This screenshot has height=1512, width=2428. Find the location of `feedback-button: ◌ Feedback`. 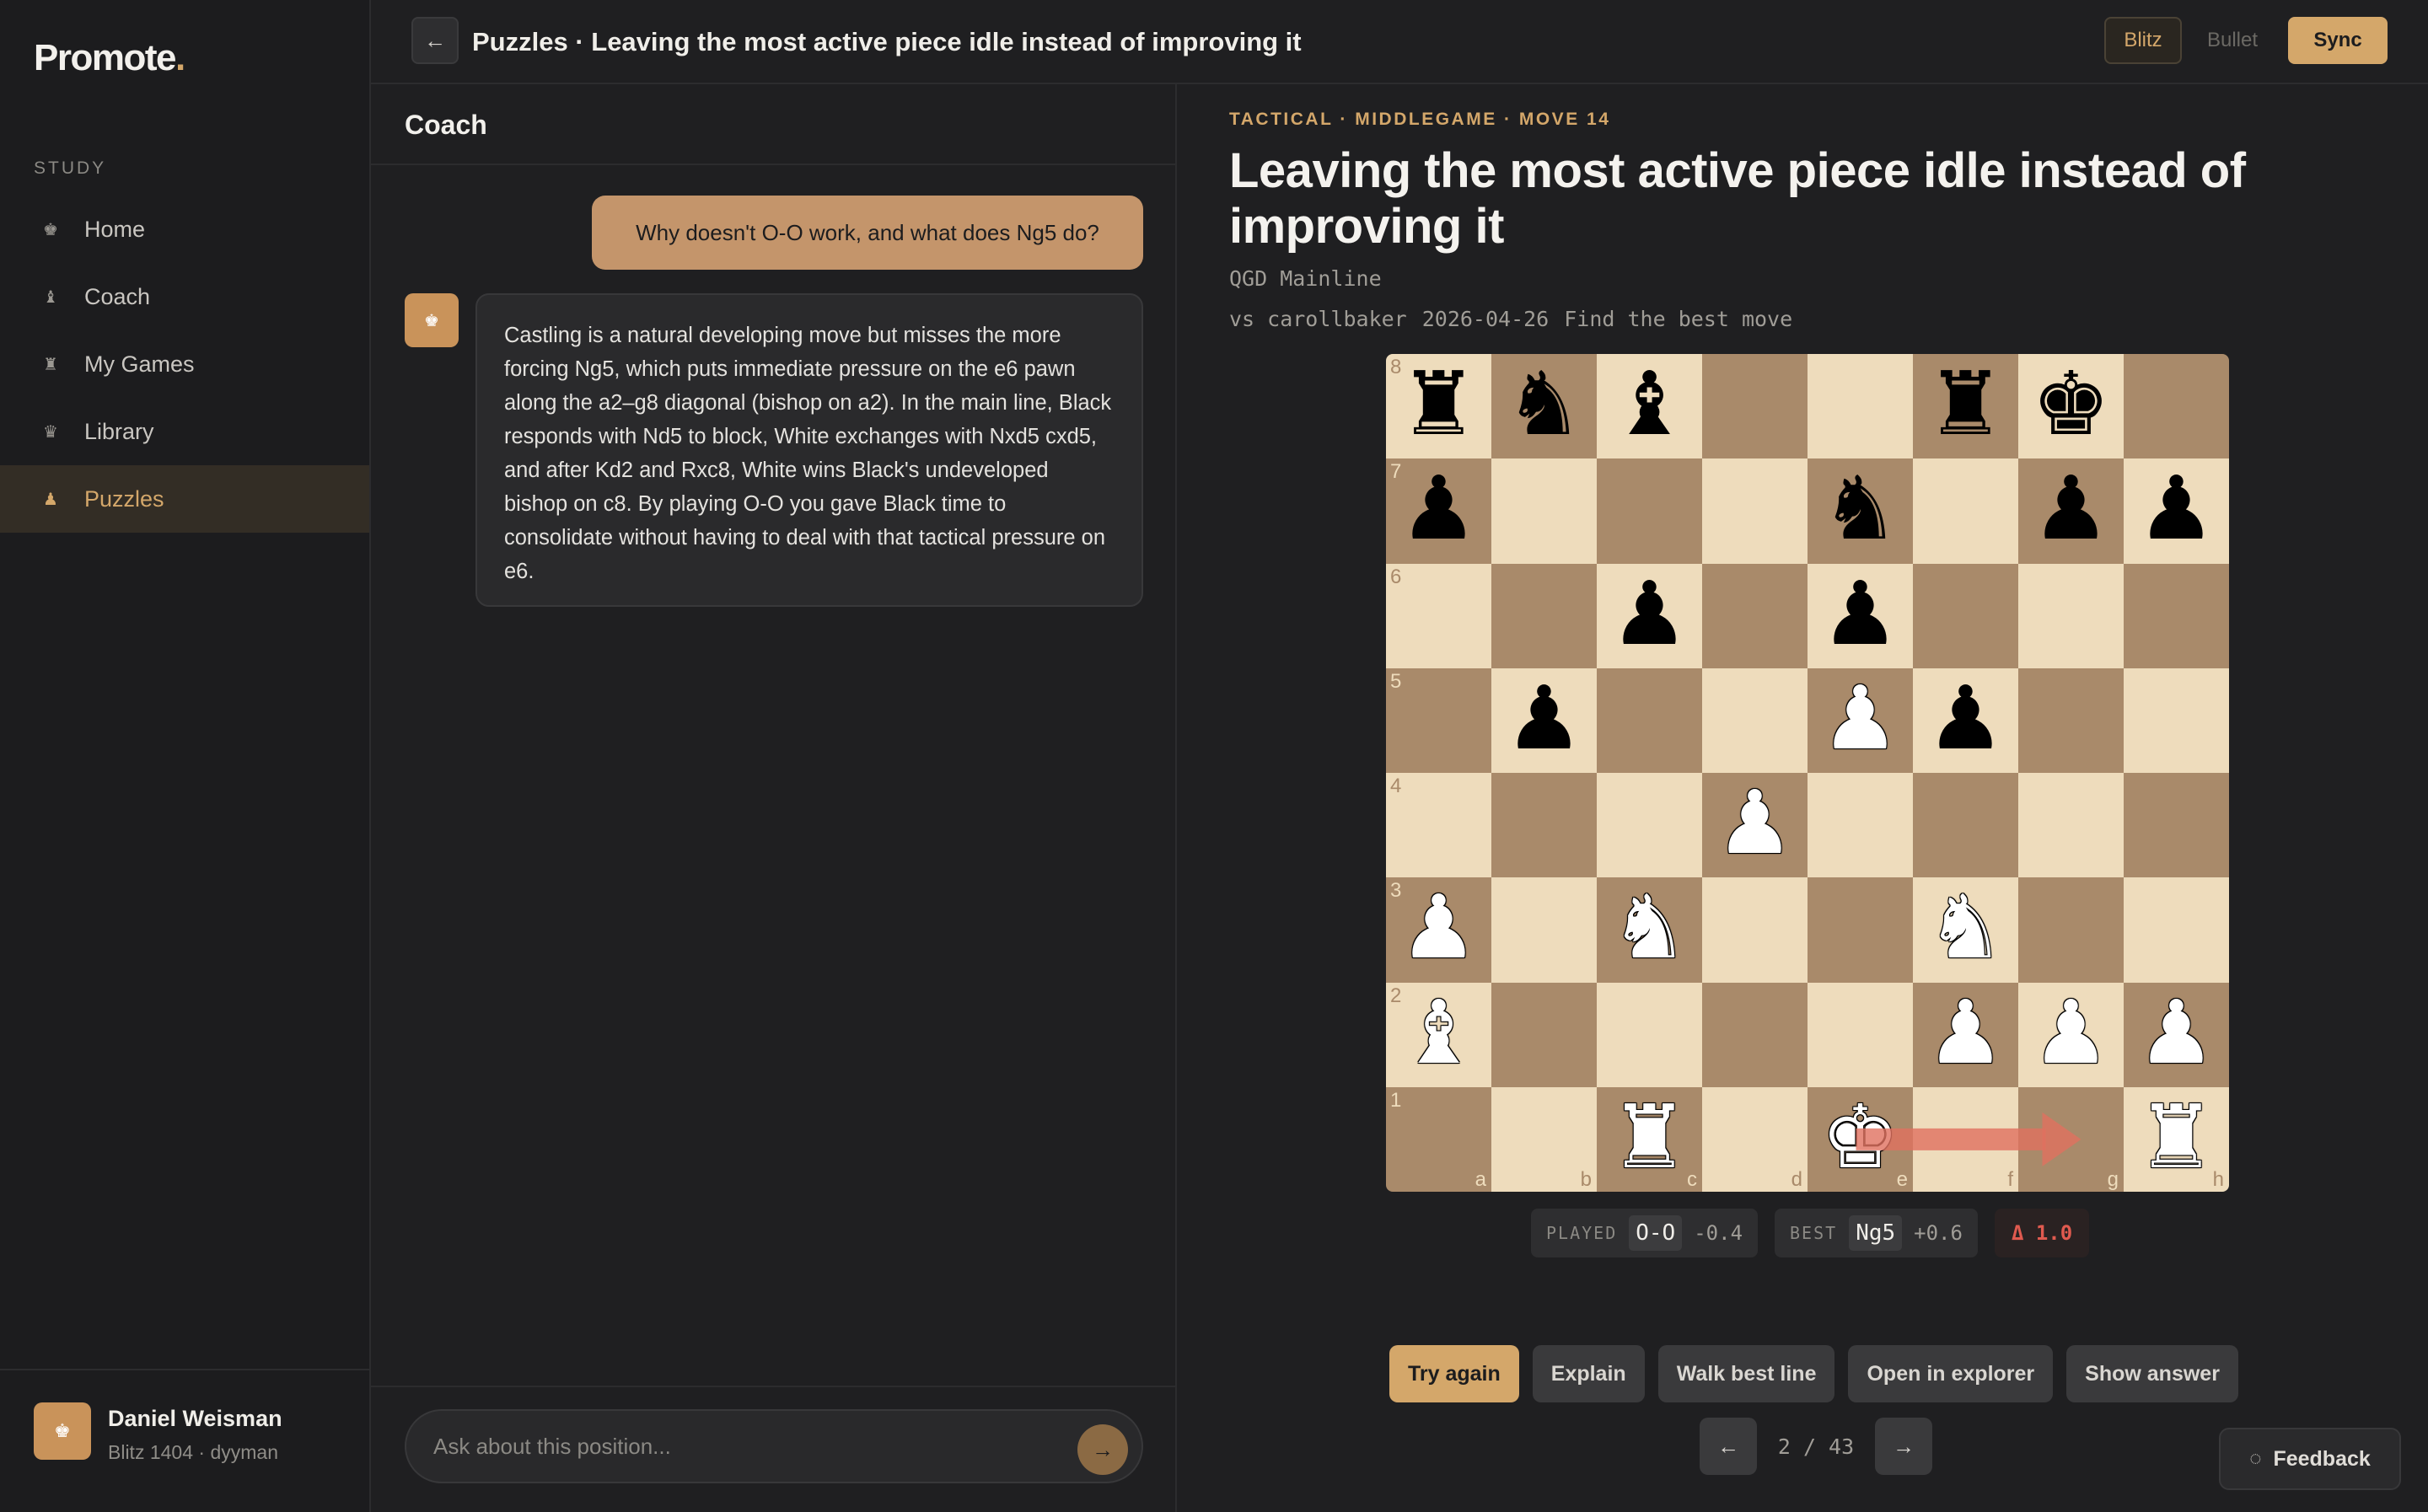

feedback-button: ◌ Feedback is located at coordinates (2310, 1459).